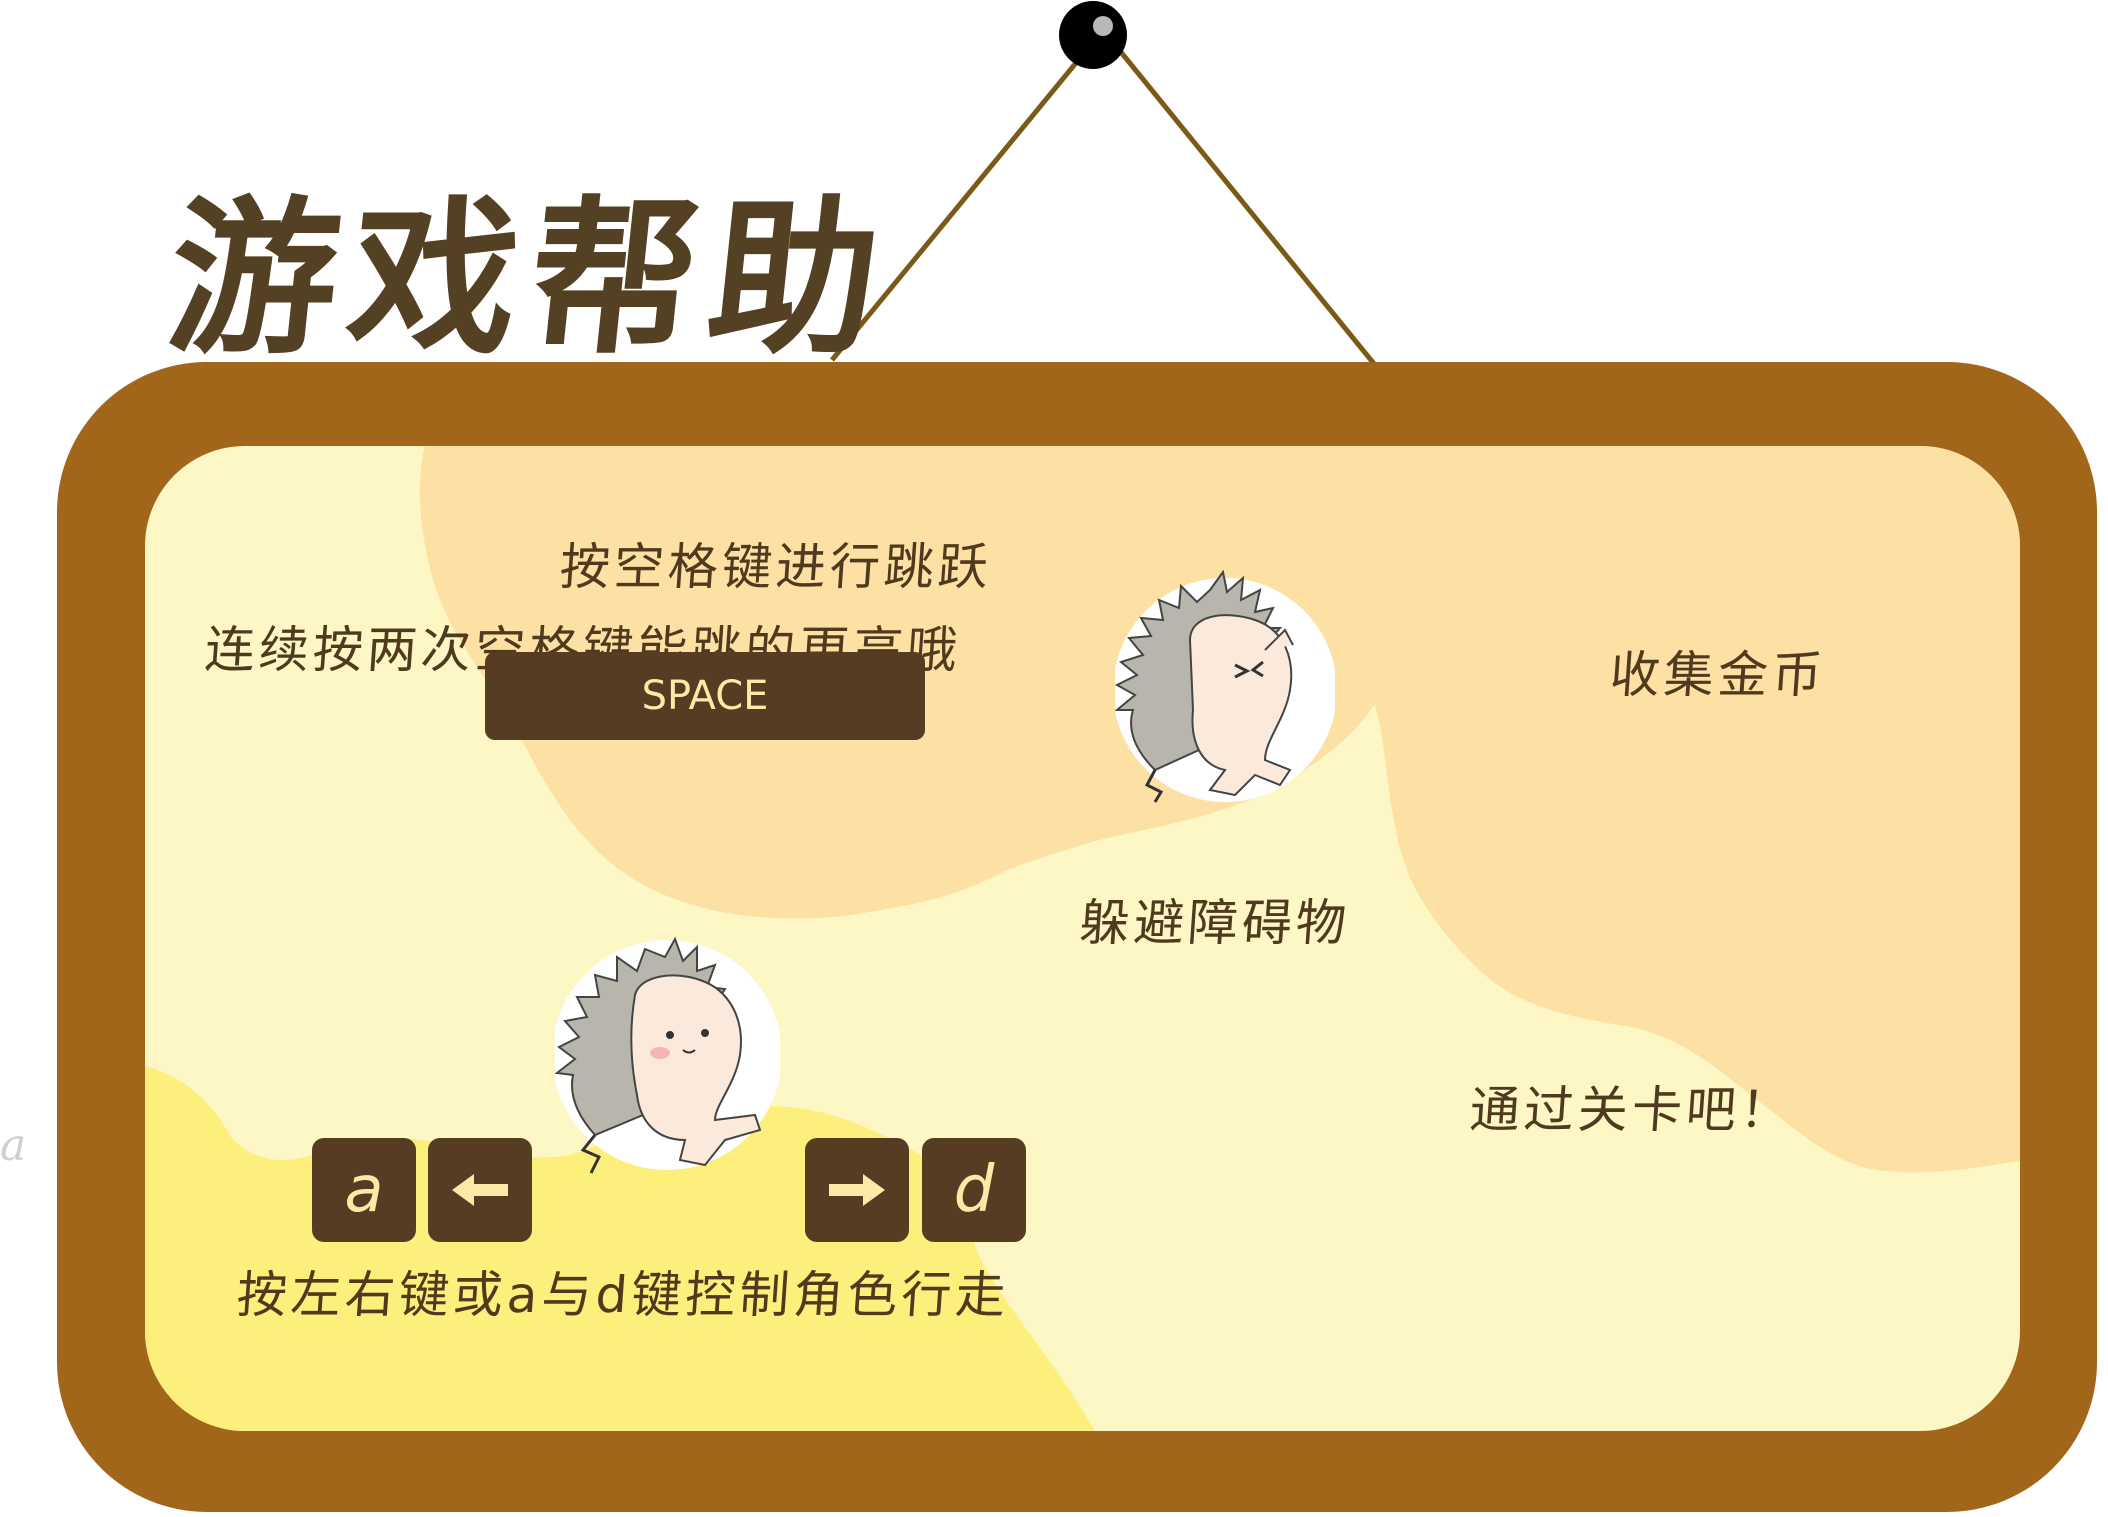 The width and height of the screenshot is (2108, 1517). What do you see at coordinates (1093, 35) in the screenshot?
I see `pin-icon` at bounding box center [1093, 35].